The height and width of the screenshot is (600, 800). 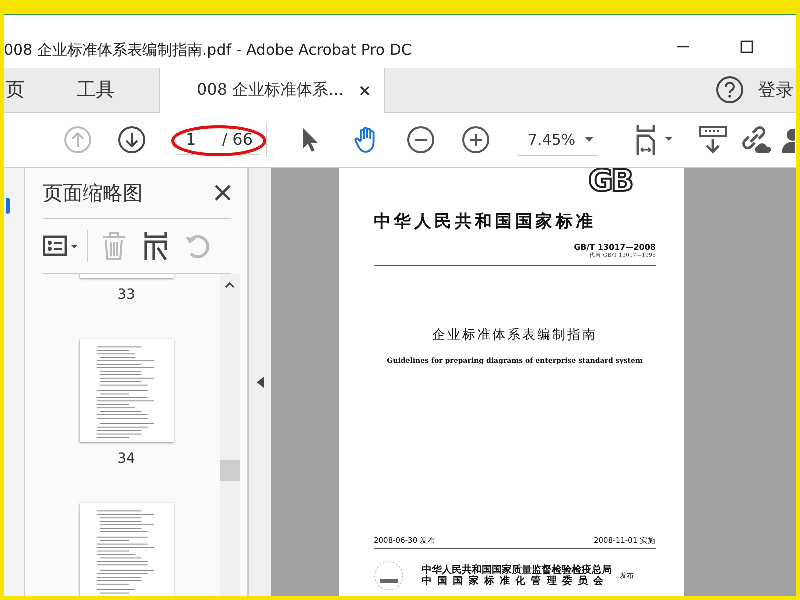 I want to click on issuer-name: 中国国家标准化管理委员会, so click(x=516, y=581).